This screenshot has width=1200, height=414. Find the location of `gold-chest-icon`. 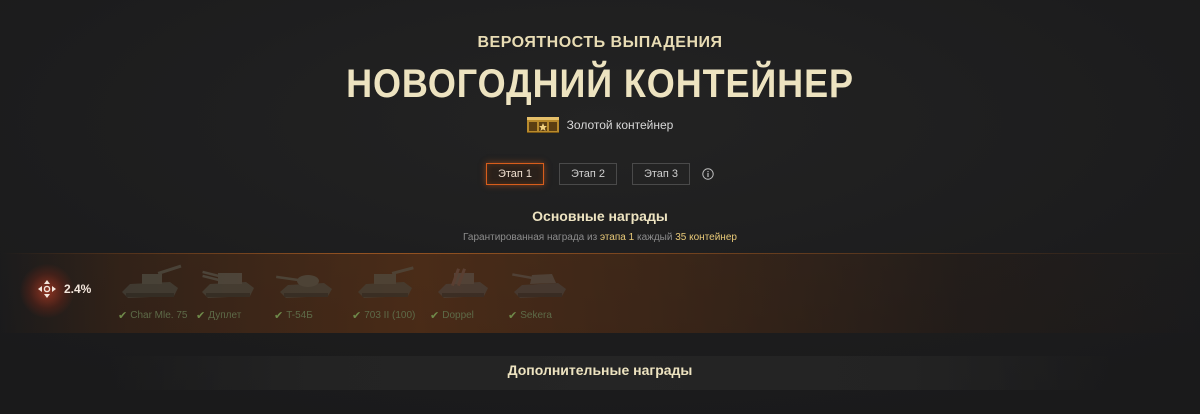

gold-chest-icon is located at coordinates (542, 125).